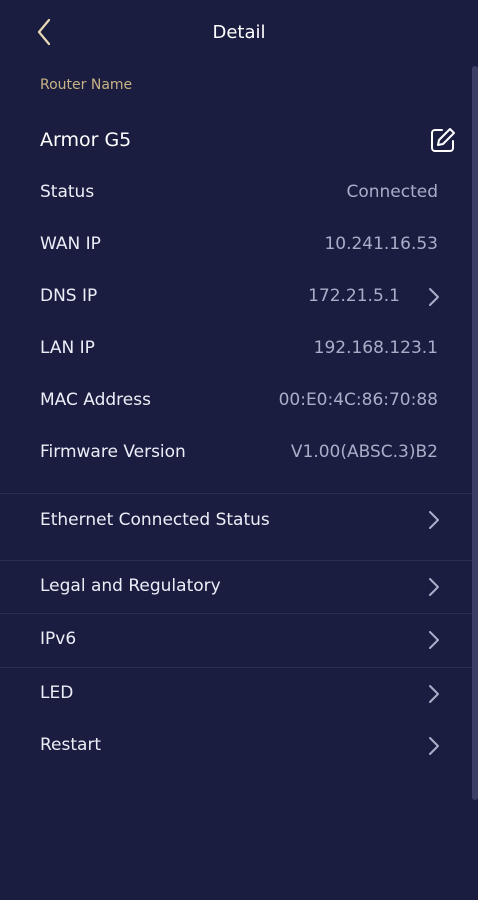 The image size is (478, 900). Describe the element at coordinates (57, 693) in the screenshot. I see `menu-item-label: LED` at that location.